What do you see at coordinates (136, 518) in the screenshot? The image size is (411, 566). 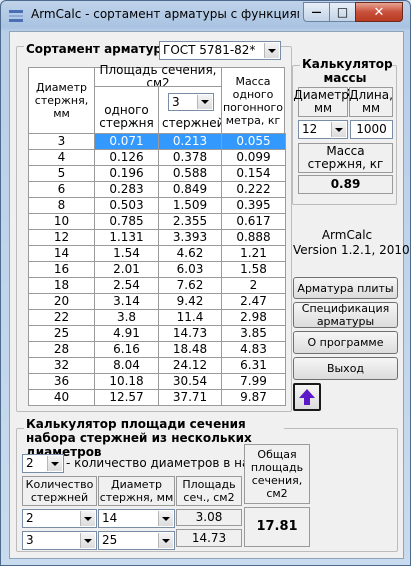 I see `row1-diam-select: 14` at bounding box center [136, 518].